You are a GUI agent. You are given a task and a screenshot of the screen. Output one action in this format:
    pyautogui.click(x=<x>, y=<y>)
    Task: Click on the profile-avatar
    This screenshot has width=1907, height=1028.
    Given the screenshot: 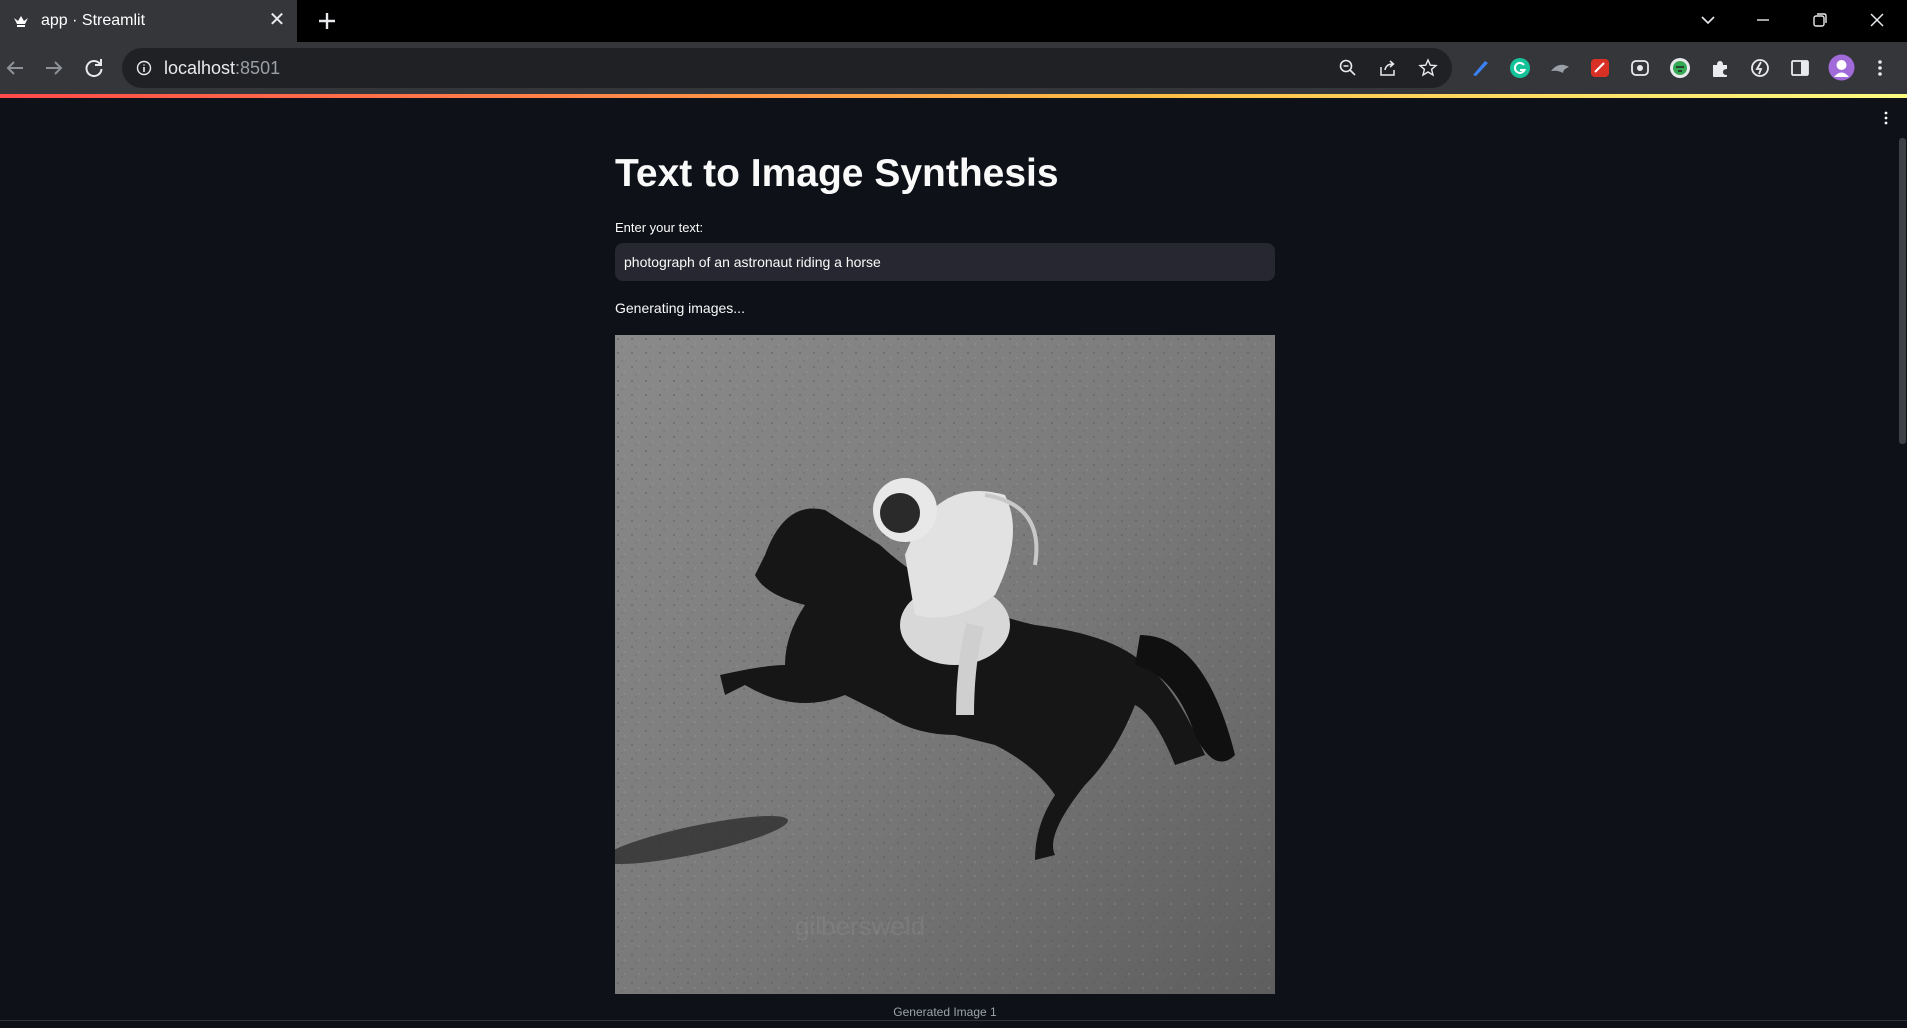 What is the action you would take?
    pyautogui.click(x=1841, y=67)
    